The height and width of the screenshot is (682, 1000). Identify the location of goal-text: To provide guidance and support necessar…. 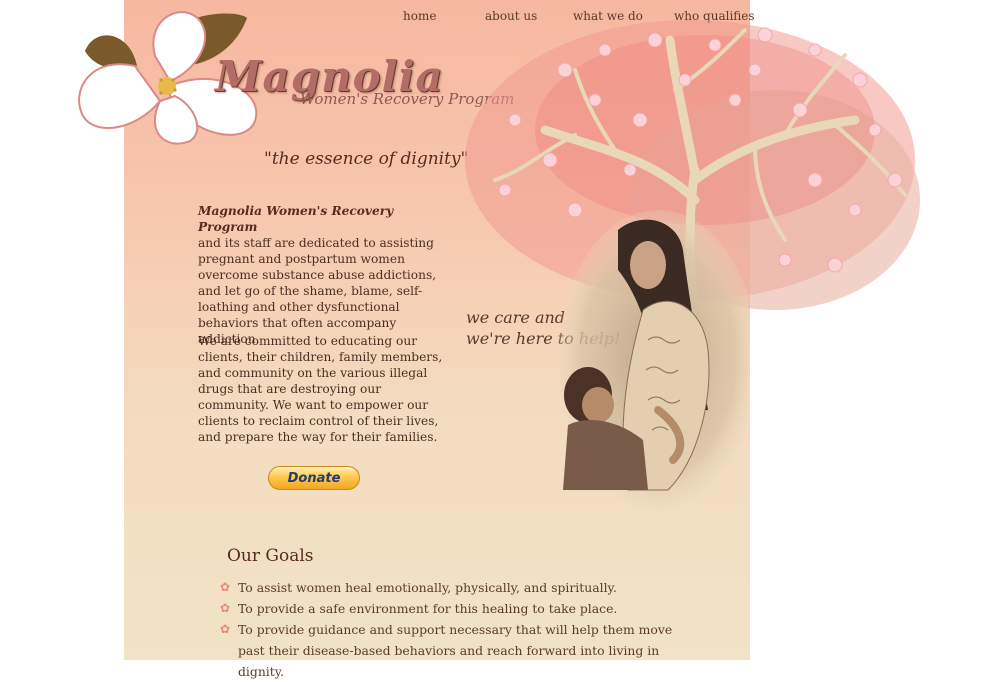
(455, 650).